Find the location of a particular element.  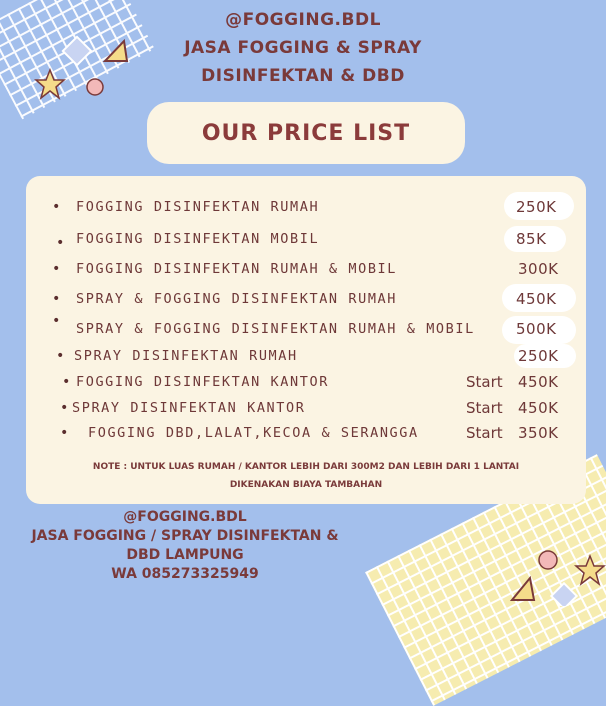

item-price: 300K is located at coordinates (538, 269).